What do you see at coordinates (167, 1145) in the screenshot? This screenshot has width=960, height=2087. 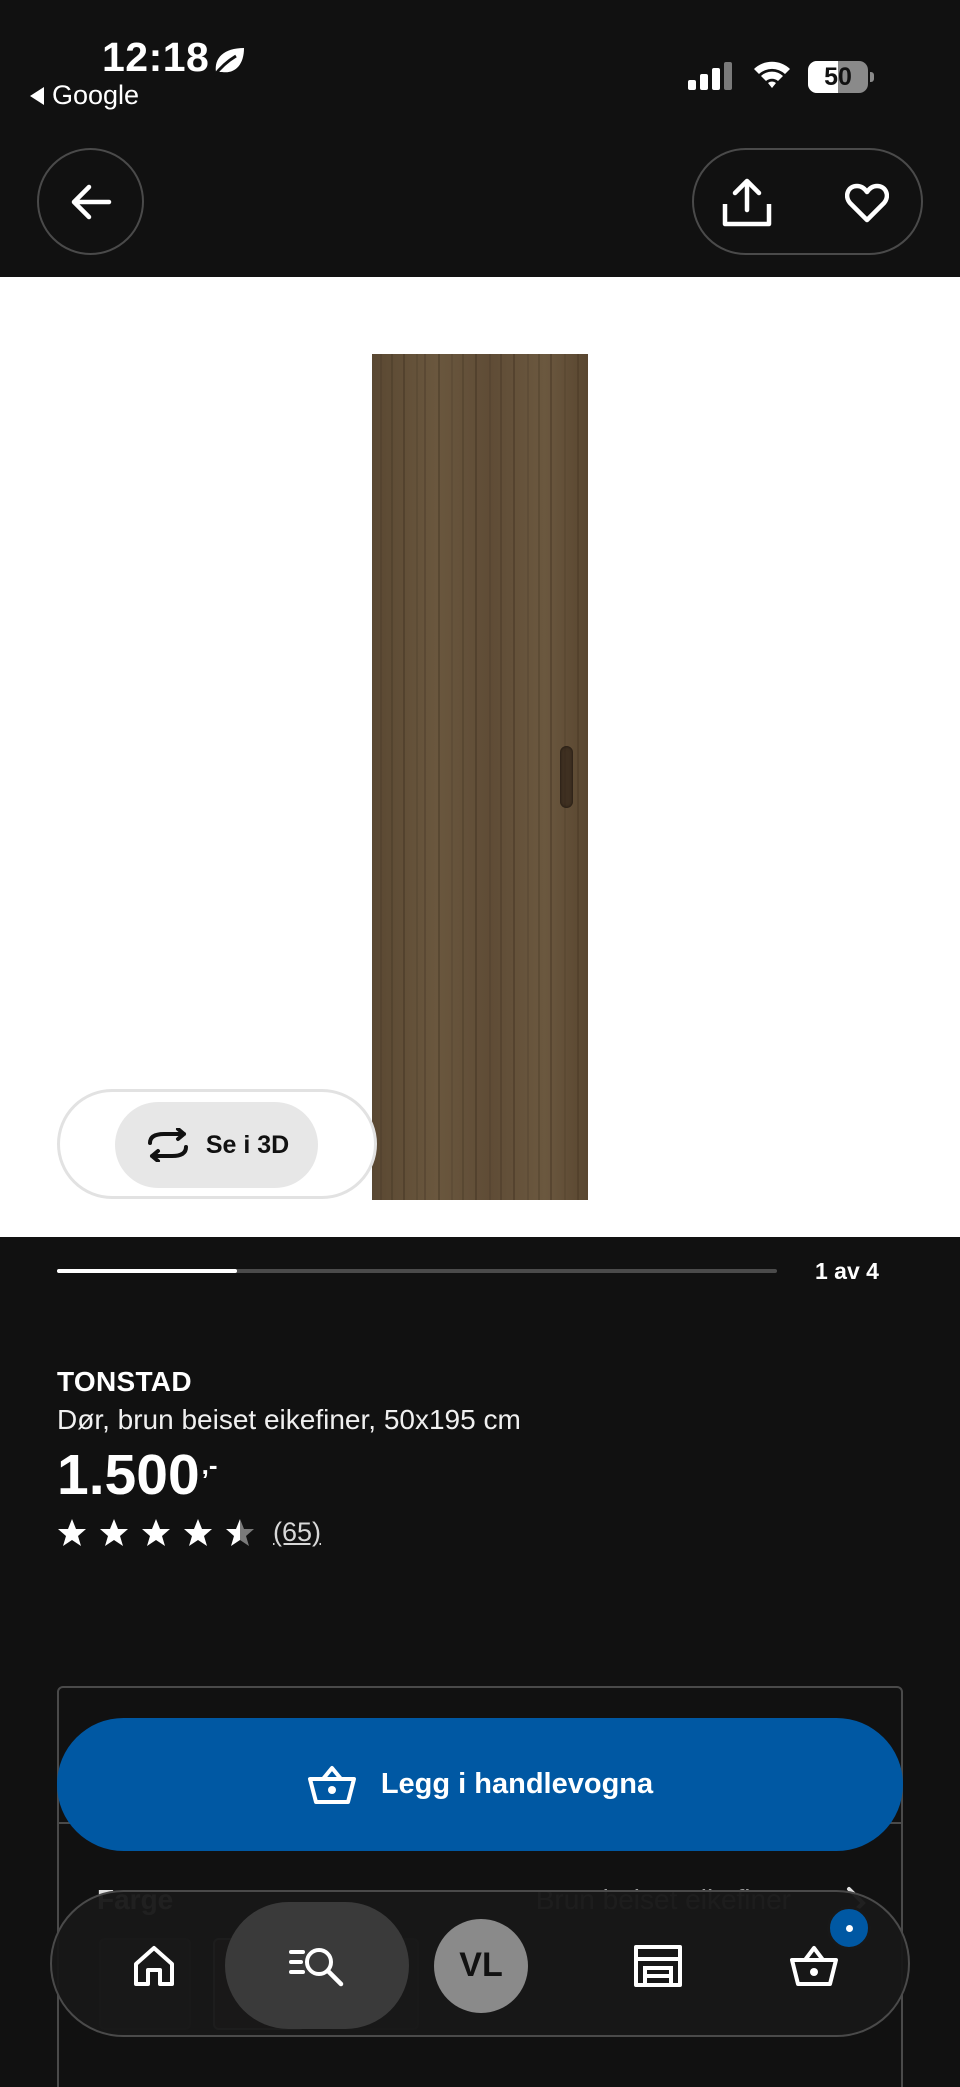 I see `rotate-3d-icon` at bounding box center [167, 1145].